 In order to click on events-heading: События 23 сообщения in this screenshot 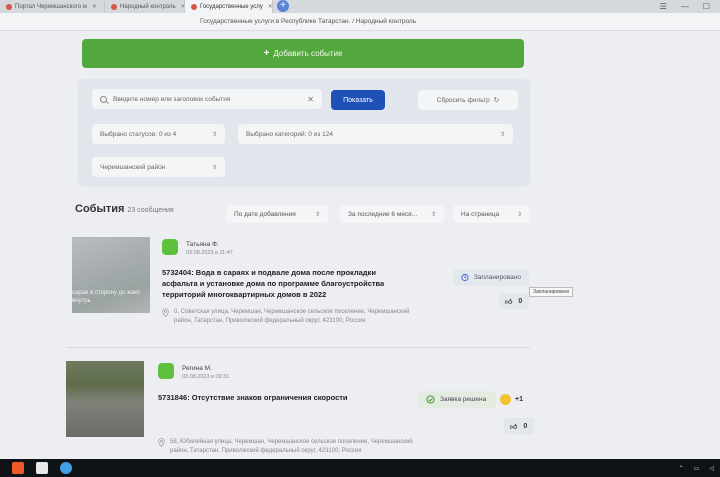, I will do `click(124, 209)`.